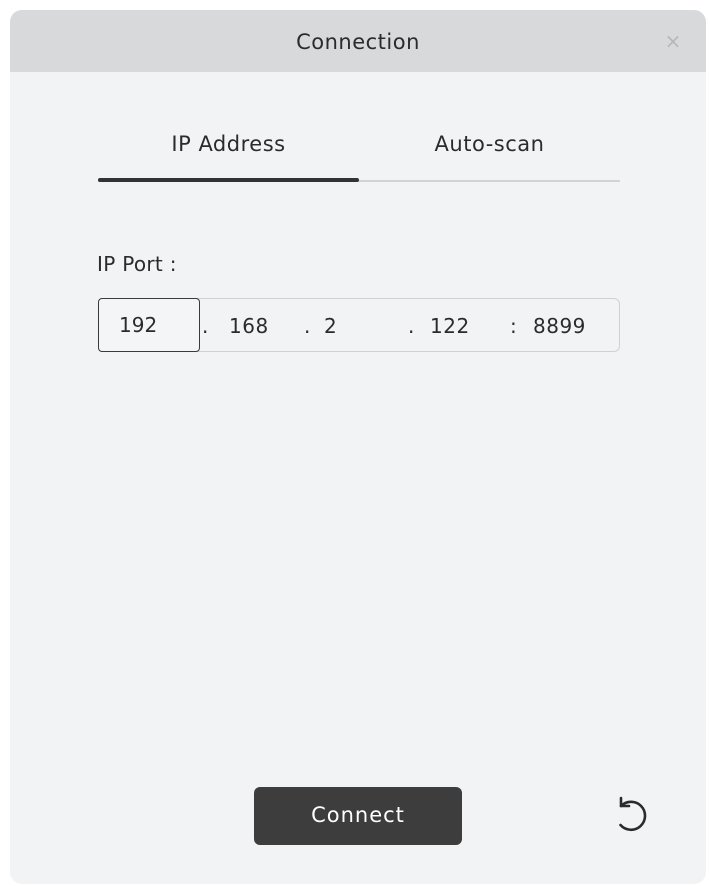 The width and height of the screenshot is (710, 886). Describe the element at coordinates (489, 144) in the screenshot. I see `tab-auto-scan: Auto-scan` at that location.